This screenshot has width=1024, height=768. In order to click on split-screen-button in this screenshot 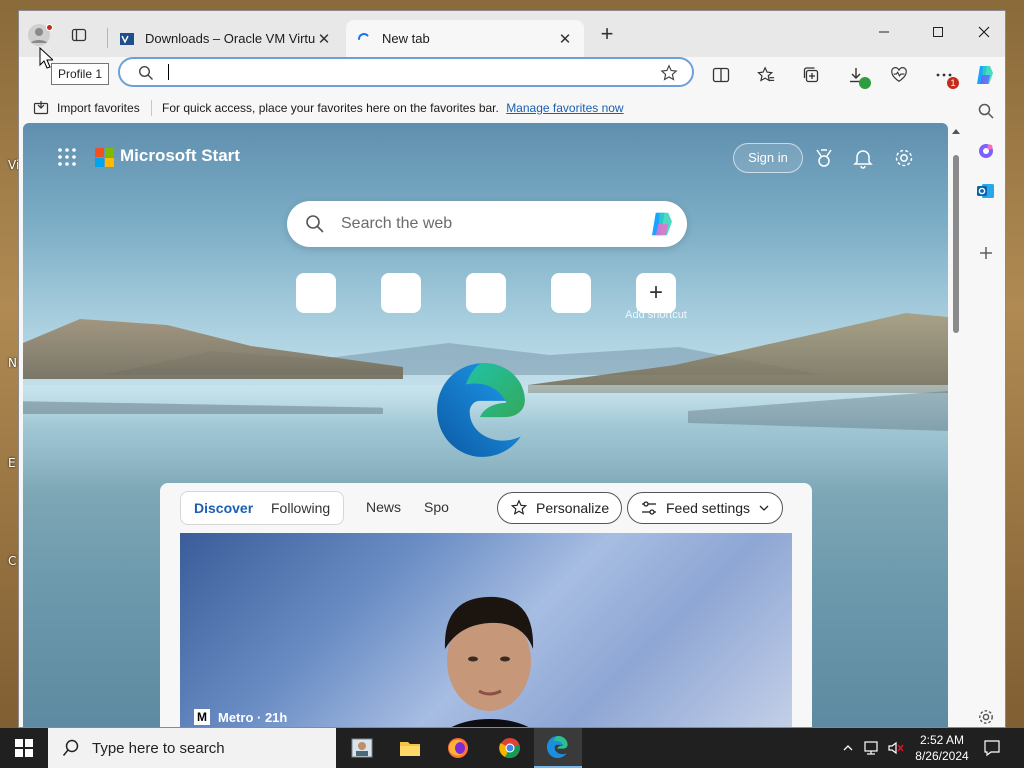, I will do `click(721, 75)`.